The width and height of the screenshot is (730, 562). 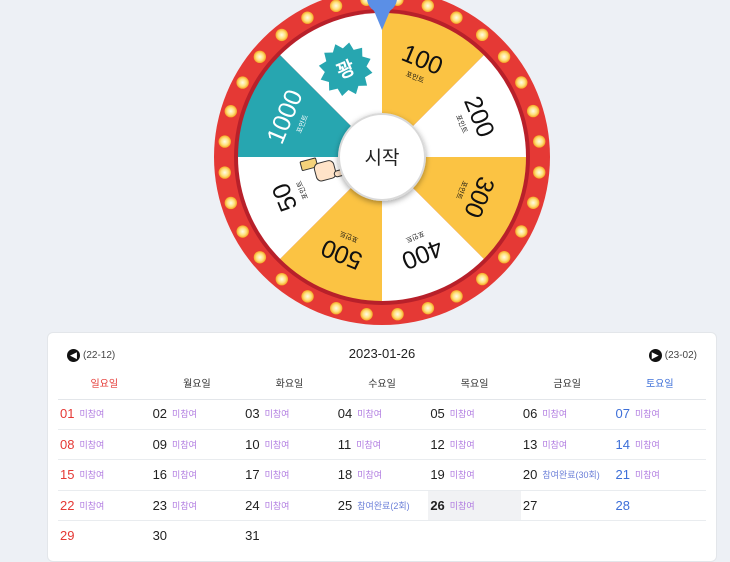 What do you see at coordinates (160, 536) in the screenshot?
I see `day-number: 30` at bounding box center [160, 536].